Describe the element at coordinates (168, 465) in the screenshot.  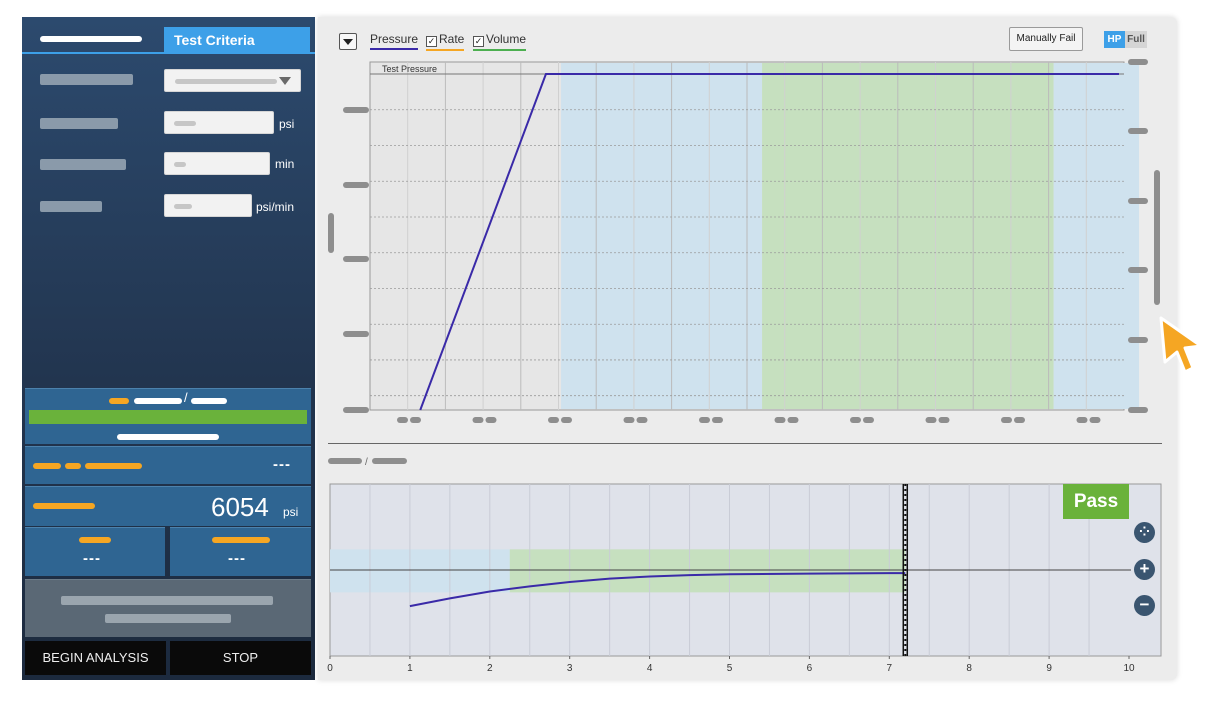
I see `rate-summary-box: ---` at that location.